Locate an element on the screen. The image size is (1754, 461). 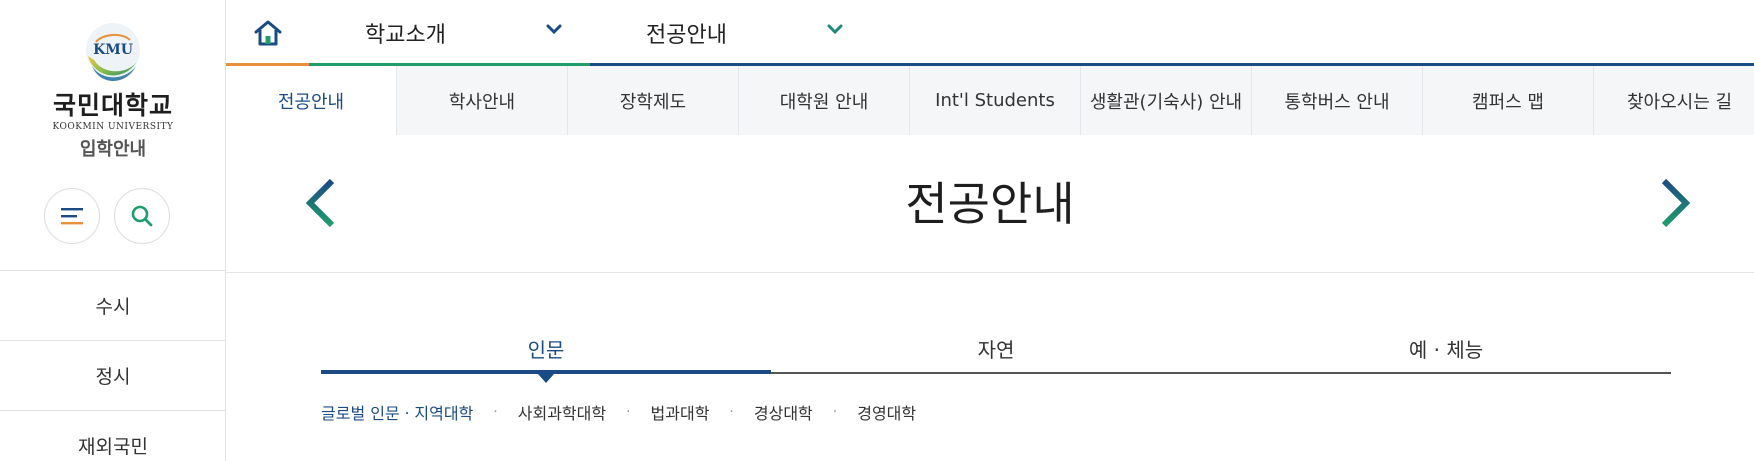
college-link-business: 경영대학 is located at coordinates (886, 412).